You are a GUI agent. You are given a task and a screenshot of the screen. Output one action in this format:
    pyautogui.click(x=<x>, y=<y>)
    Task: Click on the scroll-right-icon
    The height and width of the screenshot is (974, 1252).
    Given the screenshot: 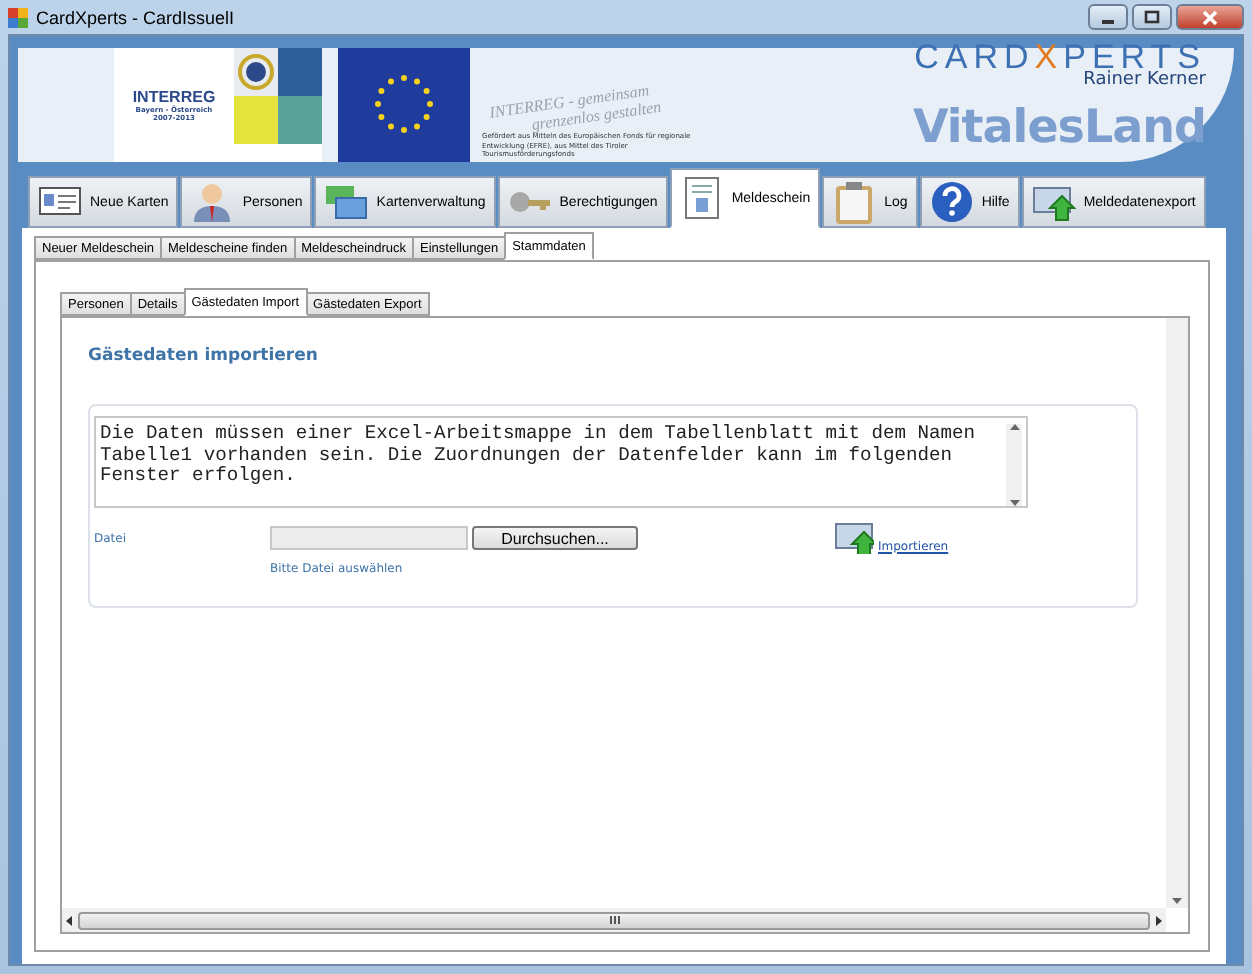 What is the action you would take?
    pyautogui.click(x=1159, y=920)
    